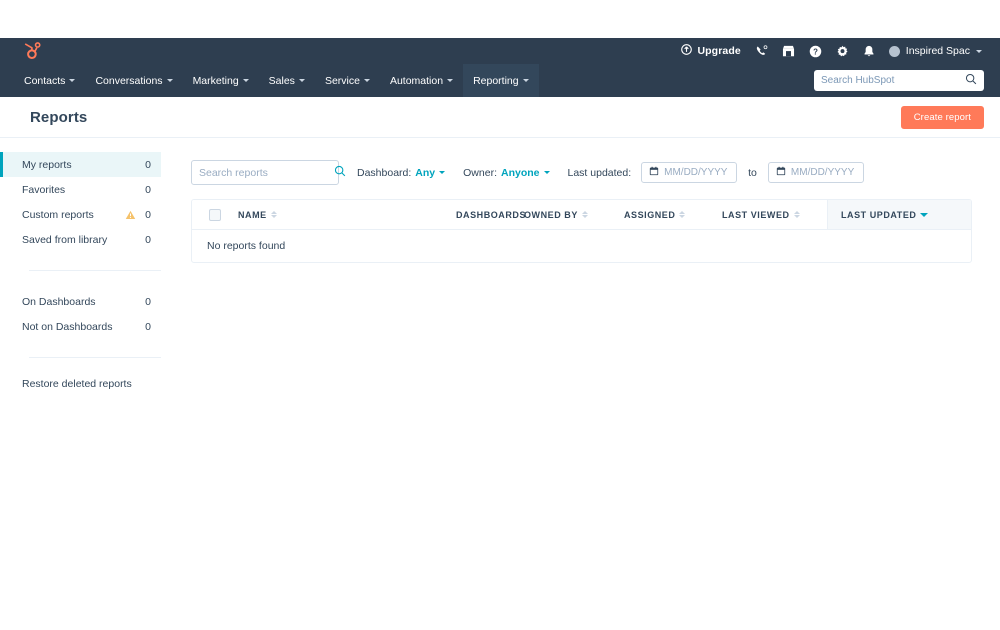 This screenshot has height=630, width=1000. I want to click on sidebar-item-label: Not on Dashboards, so click(67, 326).